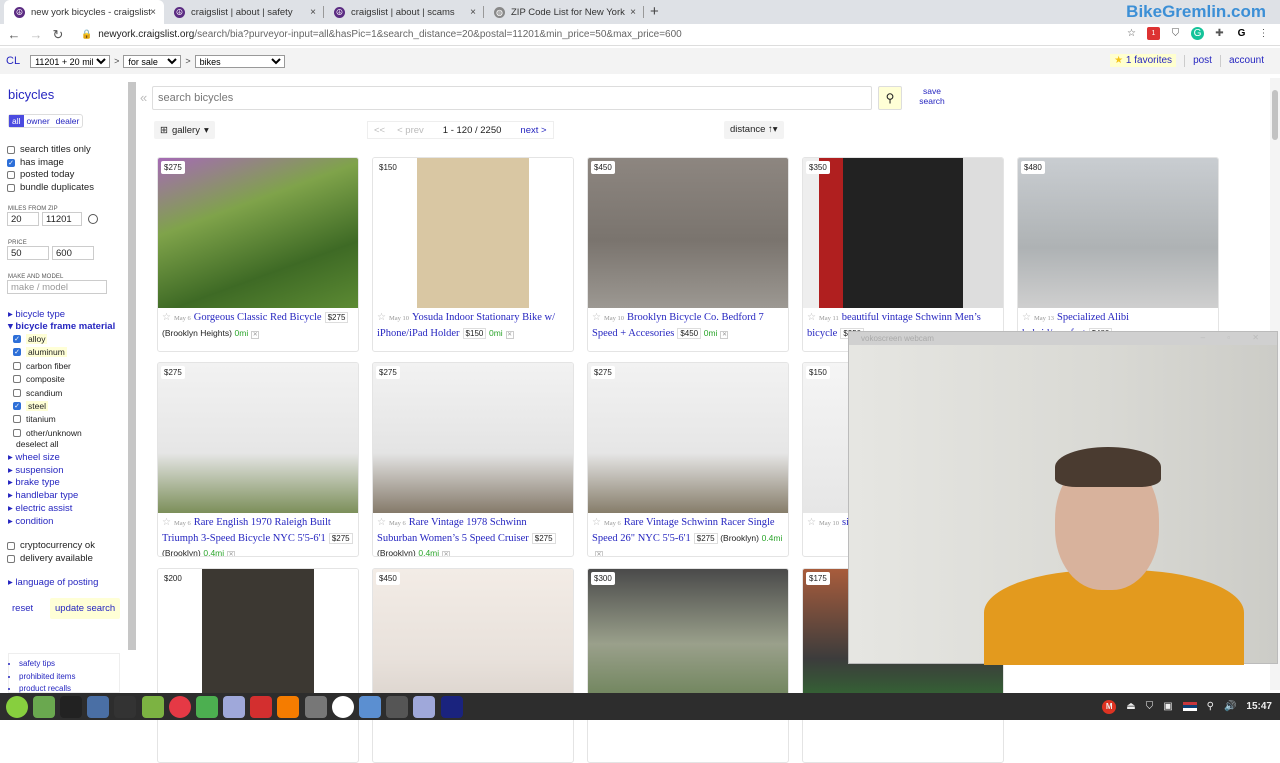 The image size is (1280, 763). Describe the element at coordinates (30, 521) in the screenshot. I see `facet-condition: ▸ condition` at that location.